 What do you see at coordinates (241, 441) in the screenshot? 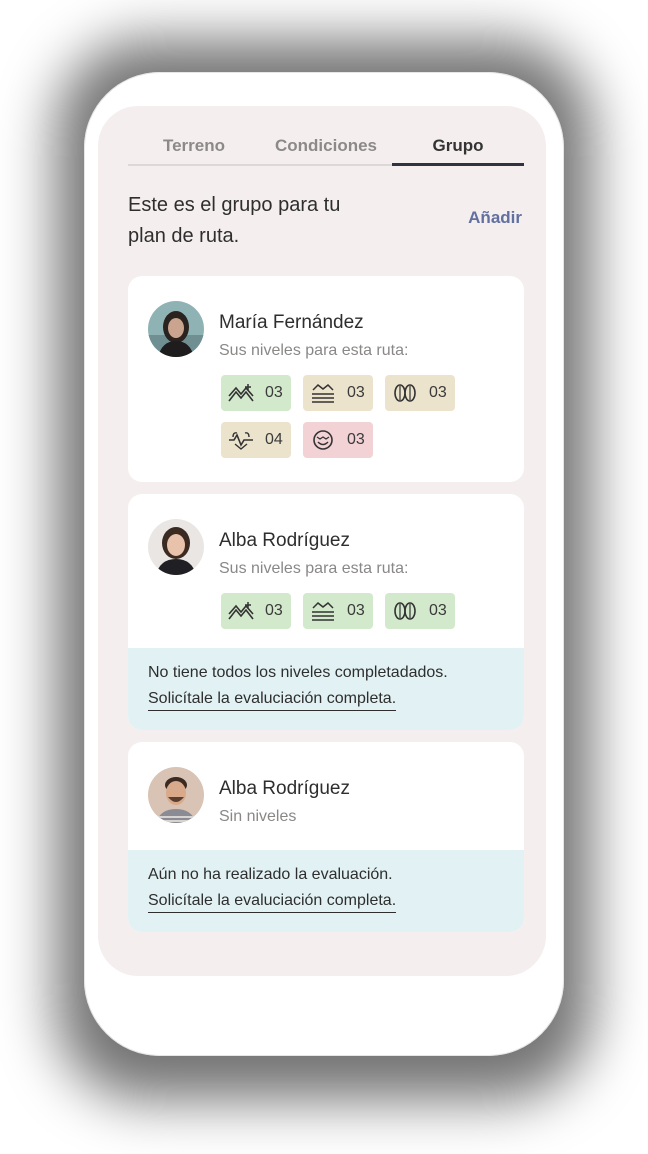
I see `heartbeat-icon` at bounding box center [241, 441].